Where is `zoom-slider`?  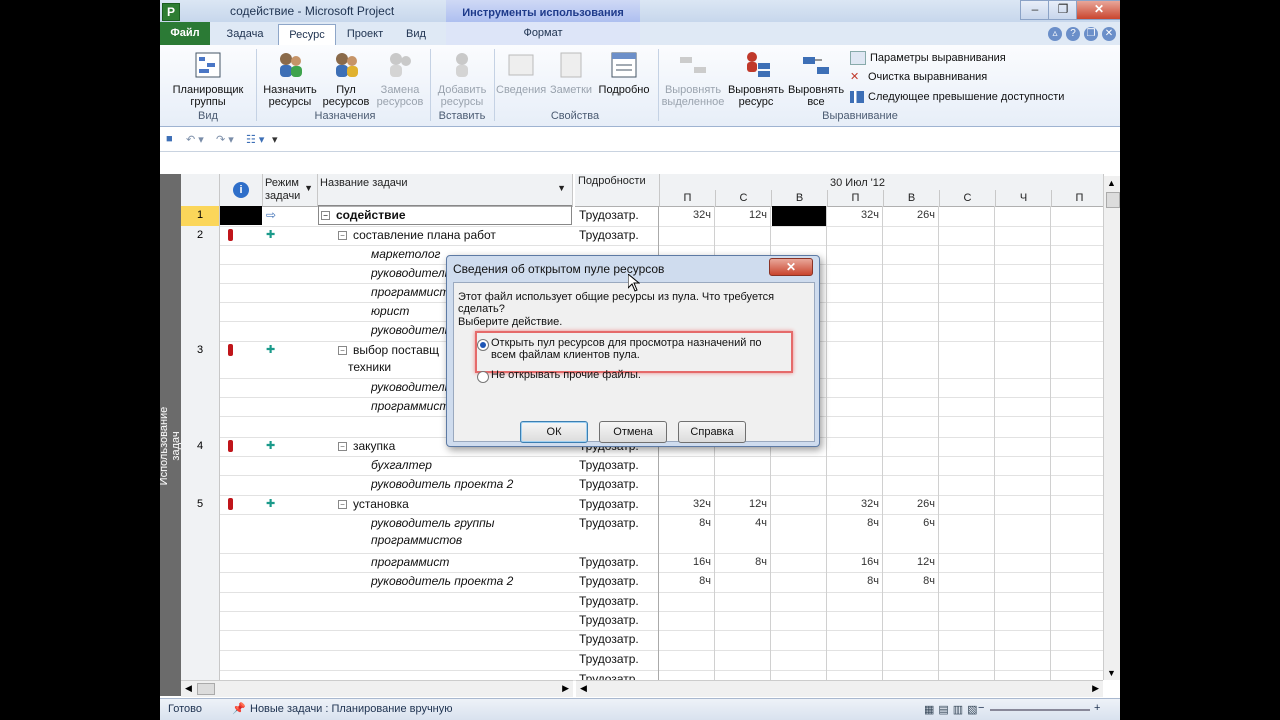 zoom-slider is located at coordinates (1040, 710).